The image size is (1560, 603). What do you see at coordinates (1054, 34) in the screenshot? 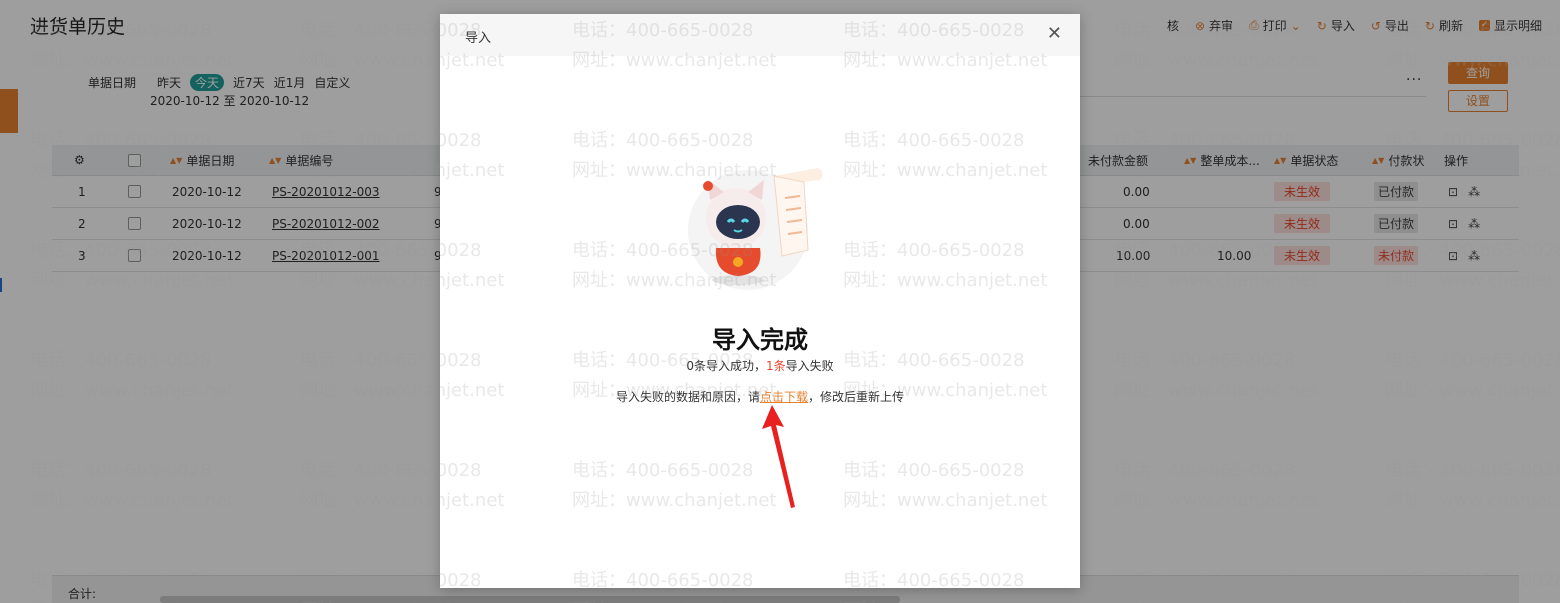
I see `close-icon: ✕` at bounding box center [1054, 34].